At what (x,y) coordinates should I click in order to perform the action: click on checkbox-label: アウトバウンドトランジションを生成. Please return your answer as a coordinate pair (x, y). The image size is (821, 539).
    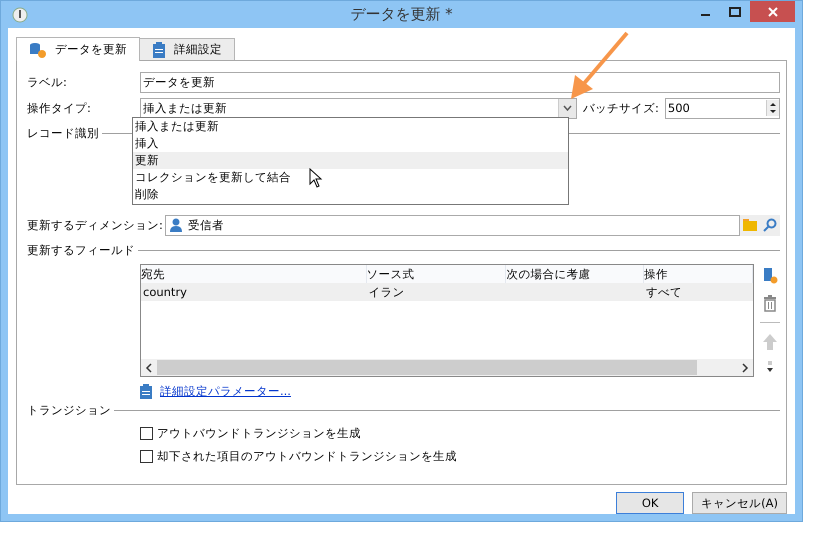
    Looking at the image, I should click on (259, 433).